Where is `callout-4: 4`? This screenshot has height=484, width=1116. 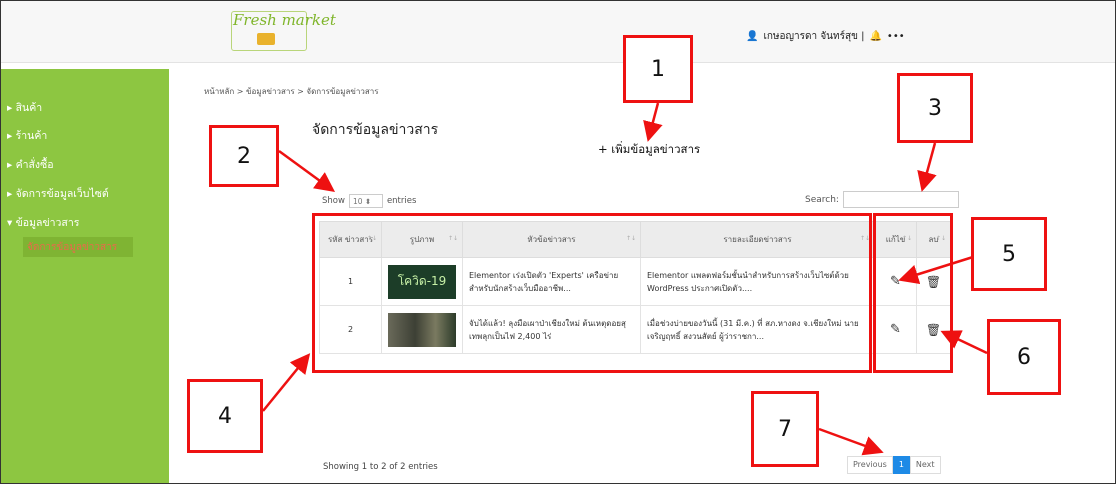
callout-4: 4 is located at coordinates (225, 416).